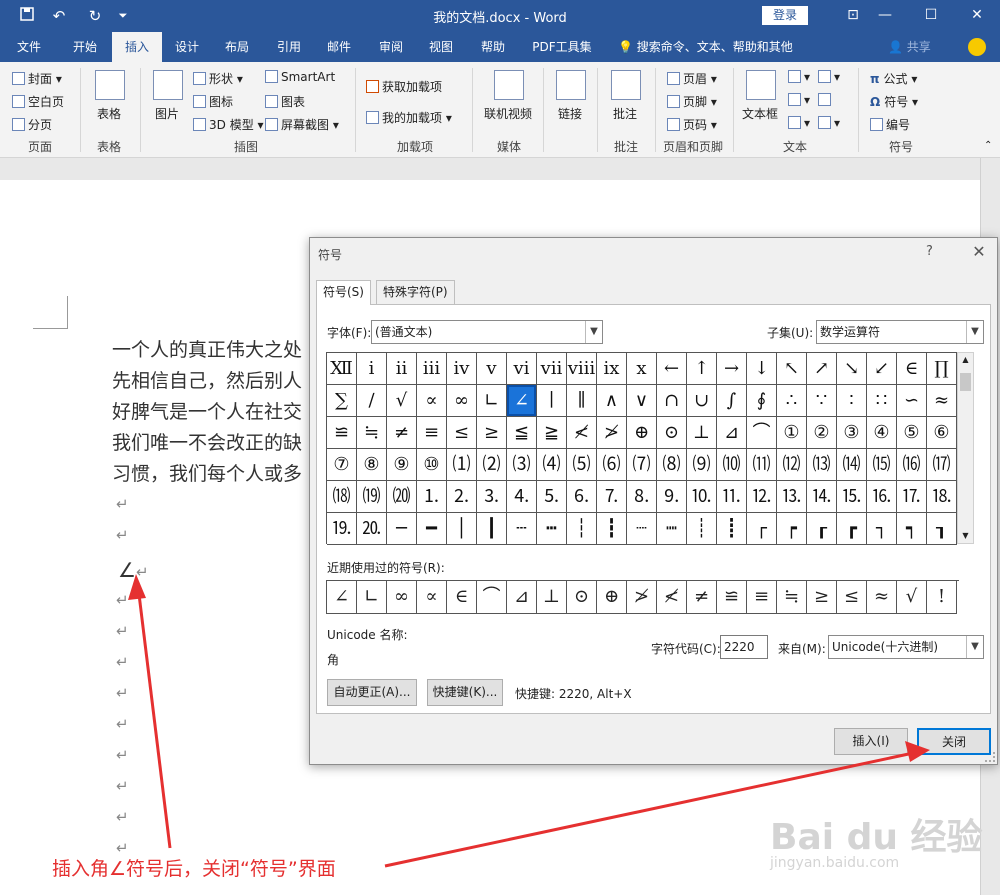 Image resolution: width=1000 pixels, height=895 pixels. I want to click on symbol-cell: ①, so click(792, 433).